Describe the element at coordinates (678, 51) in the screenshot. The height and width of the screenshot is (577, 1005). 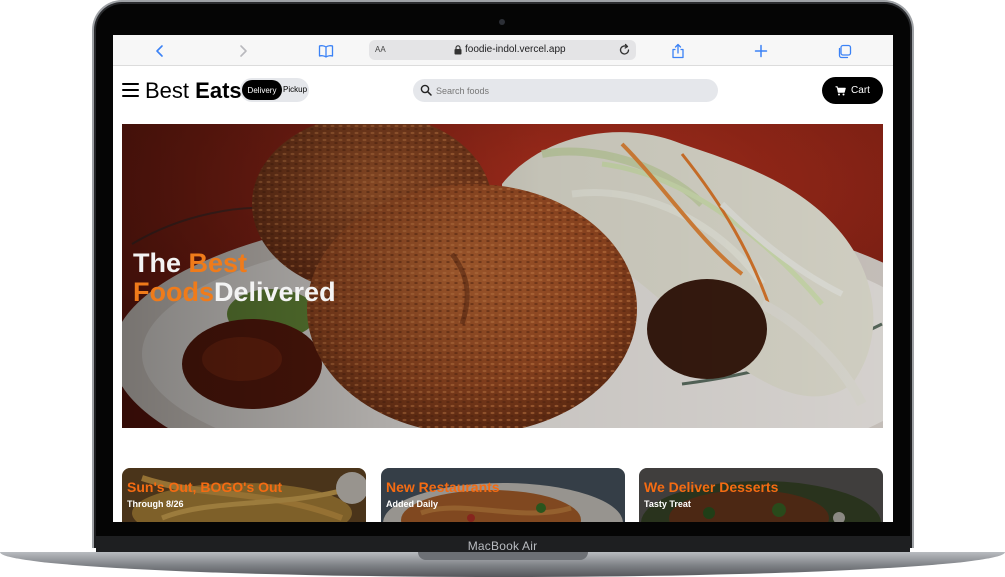
I see `share-icon` at that location.